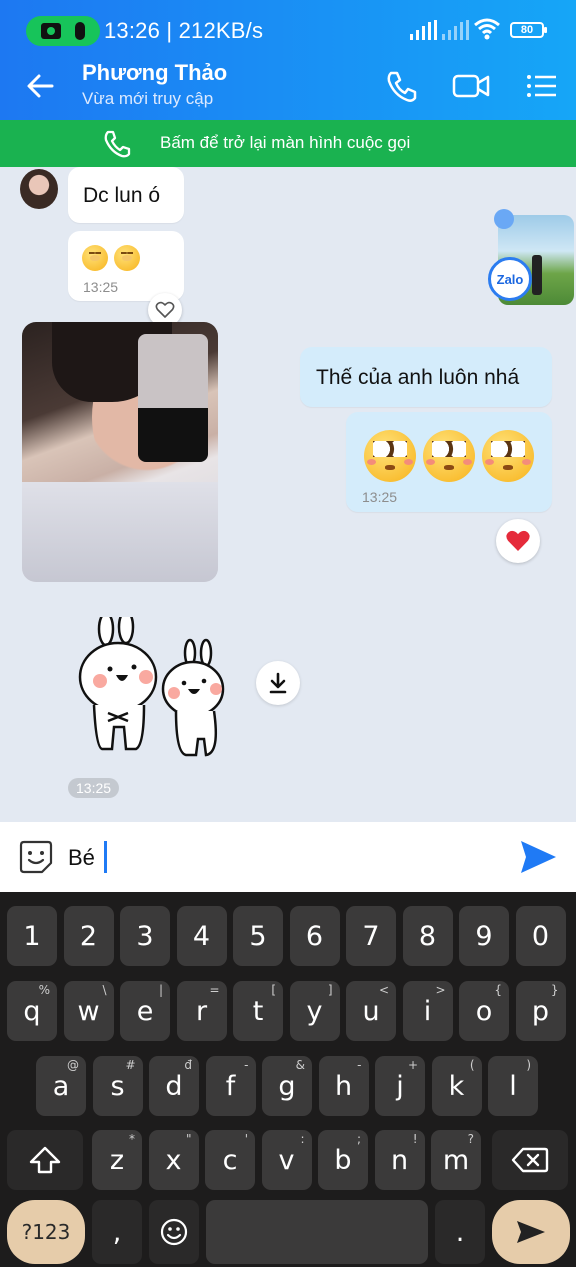 This screenshot has width=576, height=1267. What do you see at coordinates (173, 398) in the screenshot?
I see `photo-inset` at bounding box center [173, 398].